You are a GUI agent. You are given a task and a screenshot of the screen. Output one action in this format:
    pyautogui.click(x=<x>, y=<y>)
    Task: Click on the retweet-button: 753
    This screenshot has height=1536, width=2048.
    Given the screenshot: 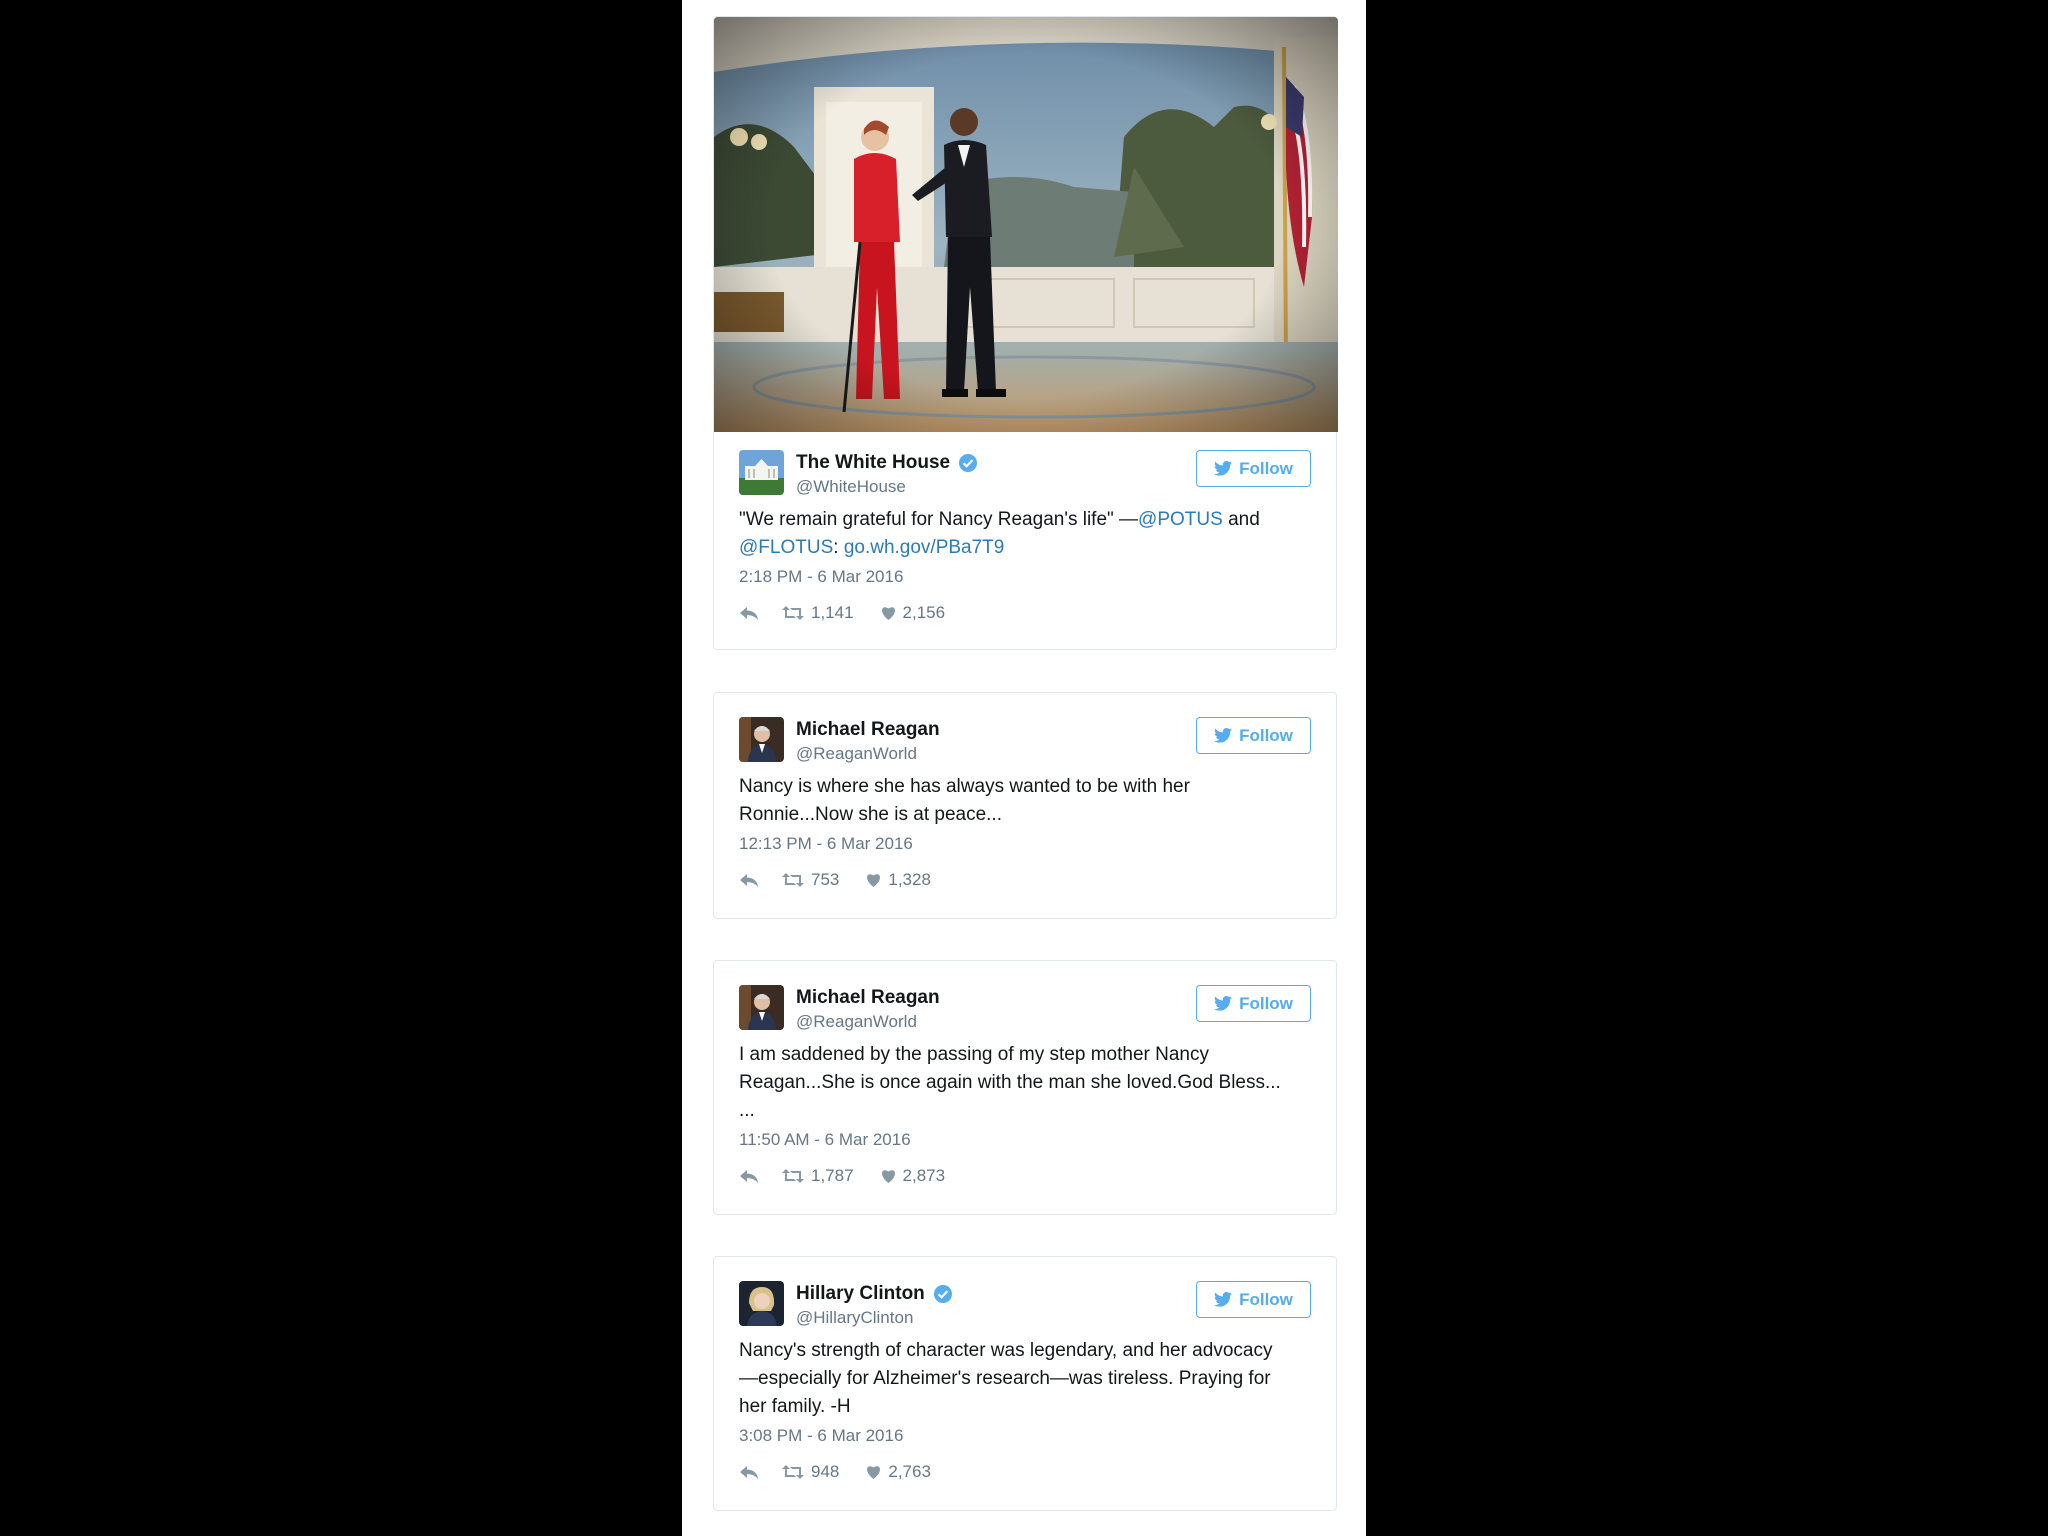 What is the action you would take?
    pyautogui.click(x=810, y=880)
    